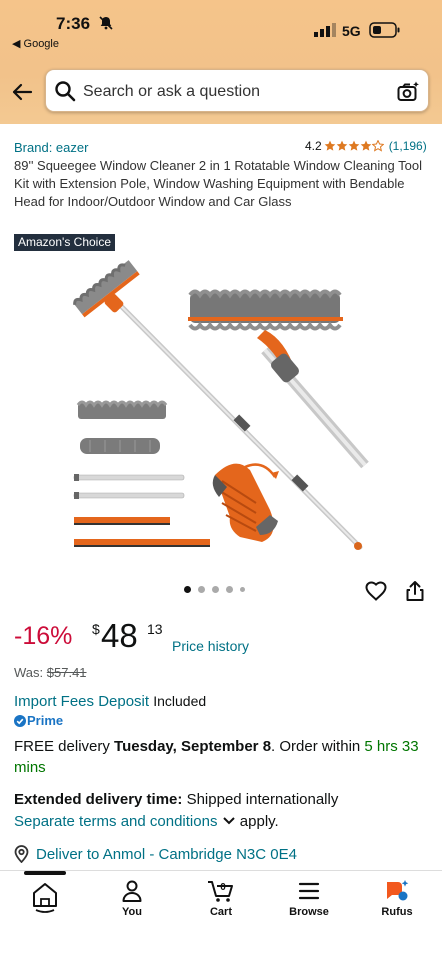  I want to click on rating-summary: 4.2 (1,196), so click(366, 146).